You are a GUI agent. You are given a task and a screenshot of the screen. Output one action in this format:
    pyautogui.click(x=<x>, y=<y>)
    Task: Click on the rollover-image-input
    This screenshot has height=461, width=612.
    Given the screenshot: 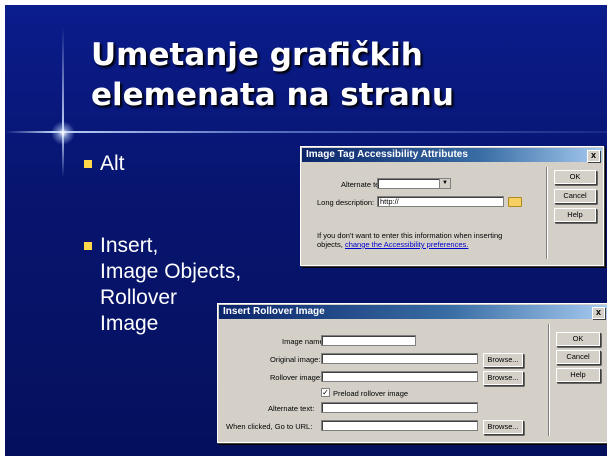 What is the action you would take?
    pyautogui.click(x=399, y=376)
    